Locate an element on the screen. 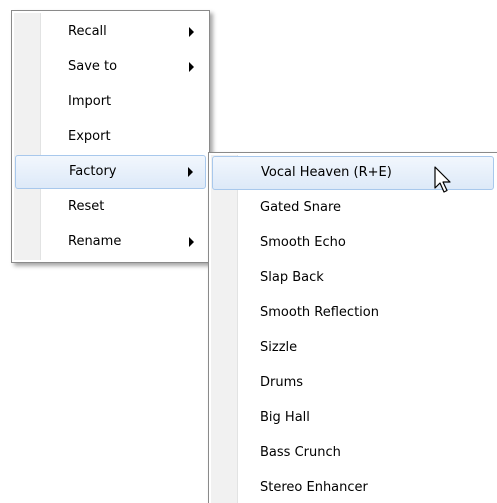  submenu-item-sizzle: Sizzle is located at coordinates (353, 348).